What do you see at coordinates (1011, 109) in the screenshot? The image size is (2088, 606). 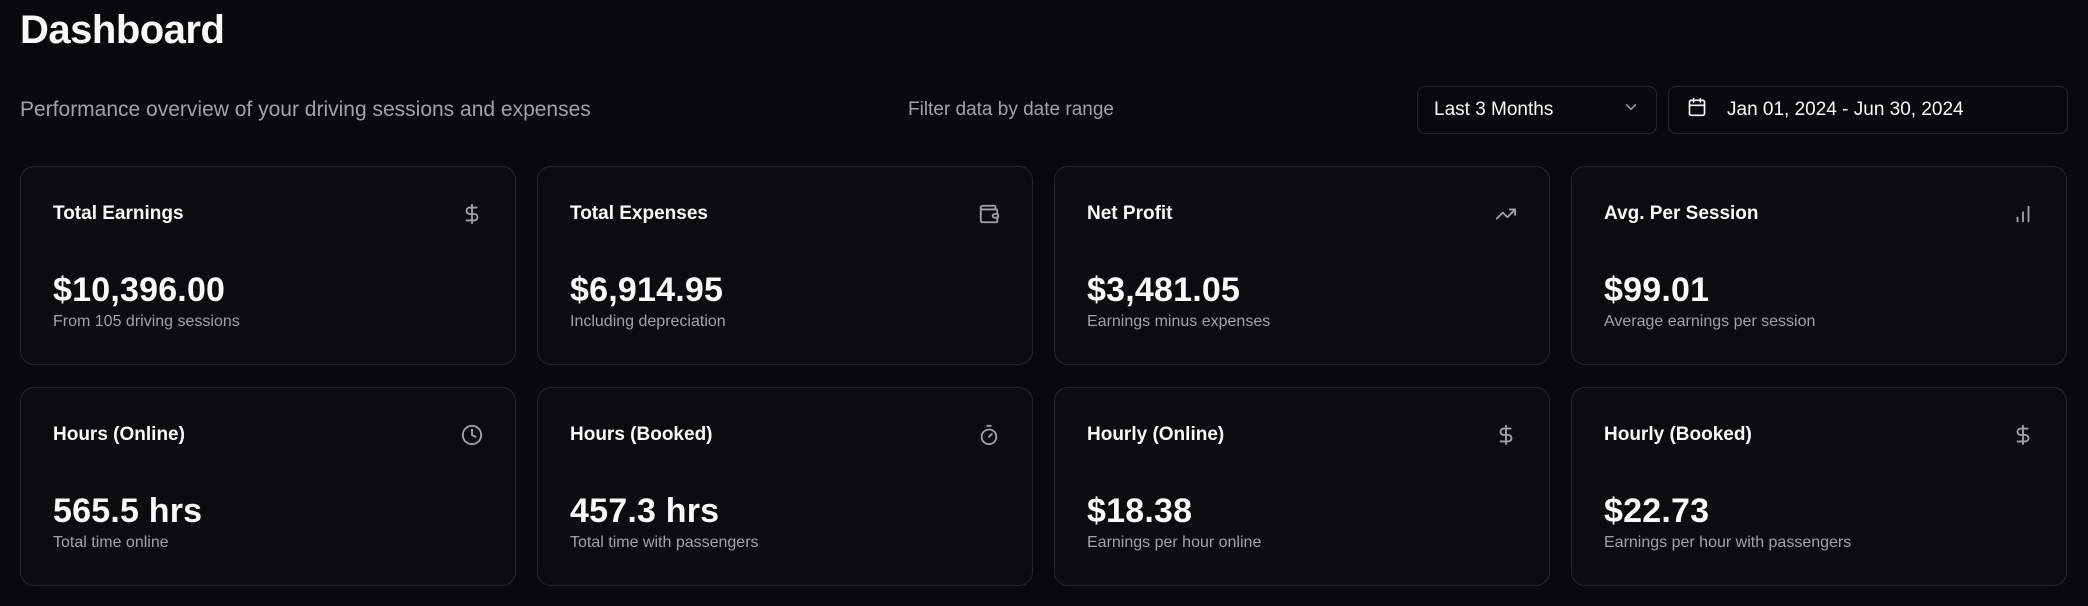 I see `filter-label: Filter data by date range` at bounding box center [1011, 109].